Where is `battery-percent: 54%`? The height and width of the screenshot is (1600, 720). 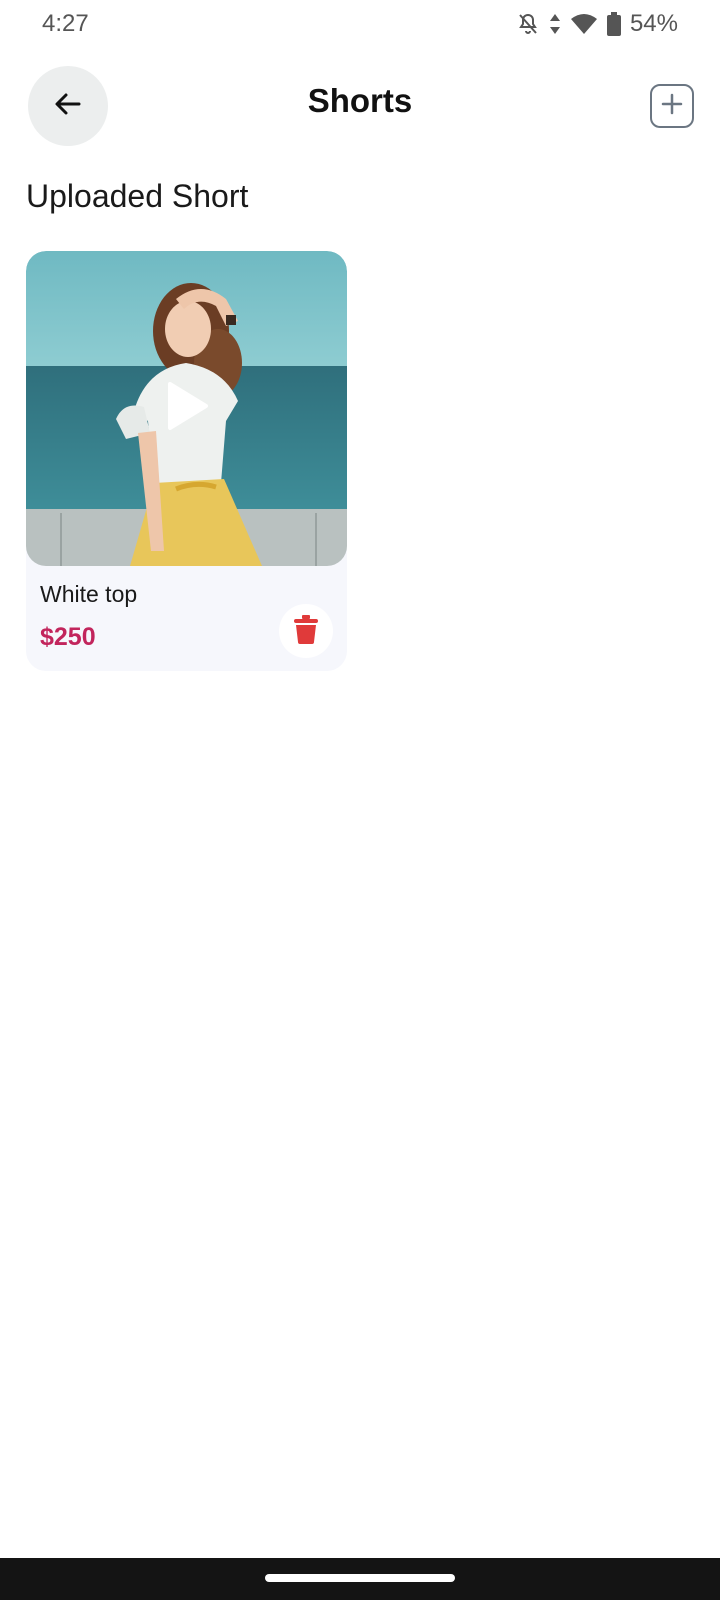
battery-percent: 54% is located at coordinates (653, 23).